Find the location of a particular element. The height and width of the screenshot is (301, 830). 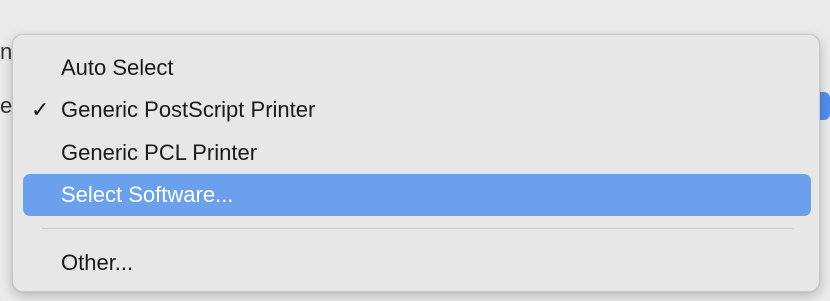

menu-item-label: Generic PostScript Printer is located at coordinates (188, 109).